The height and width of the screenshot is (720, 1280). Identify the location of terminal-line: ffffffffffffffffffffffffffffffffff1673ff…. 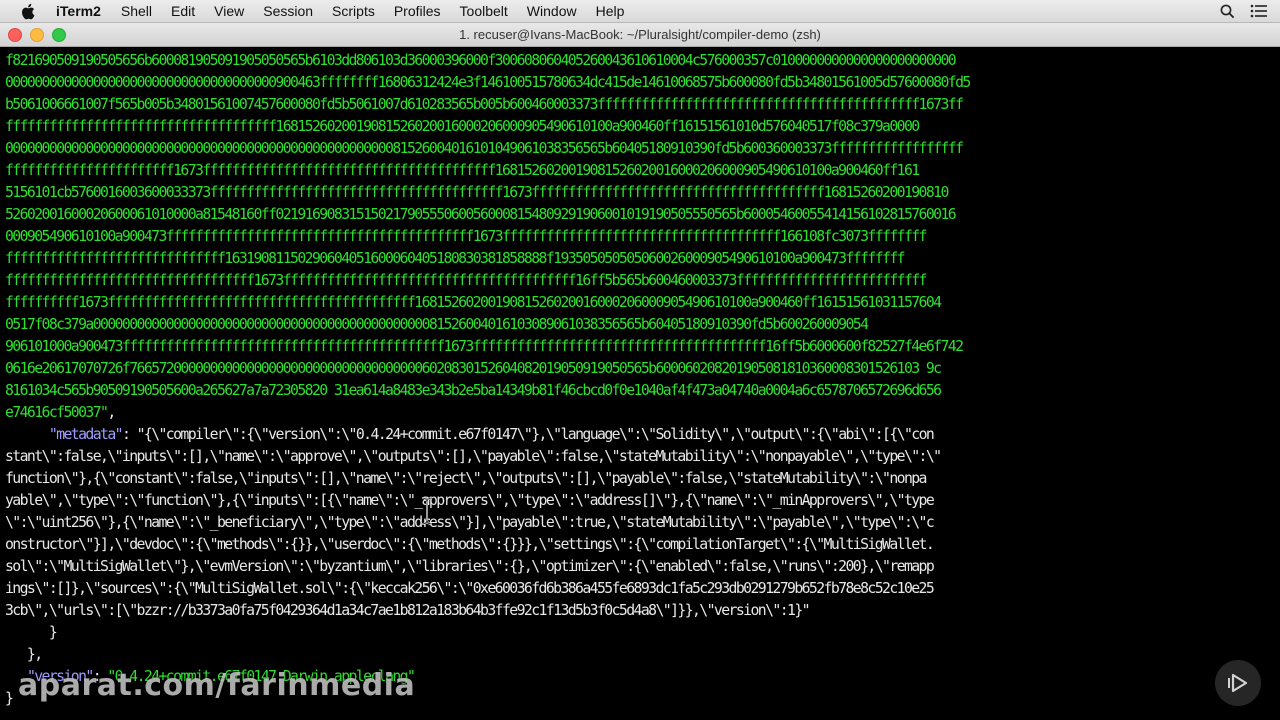
(641, 281).